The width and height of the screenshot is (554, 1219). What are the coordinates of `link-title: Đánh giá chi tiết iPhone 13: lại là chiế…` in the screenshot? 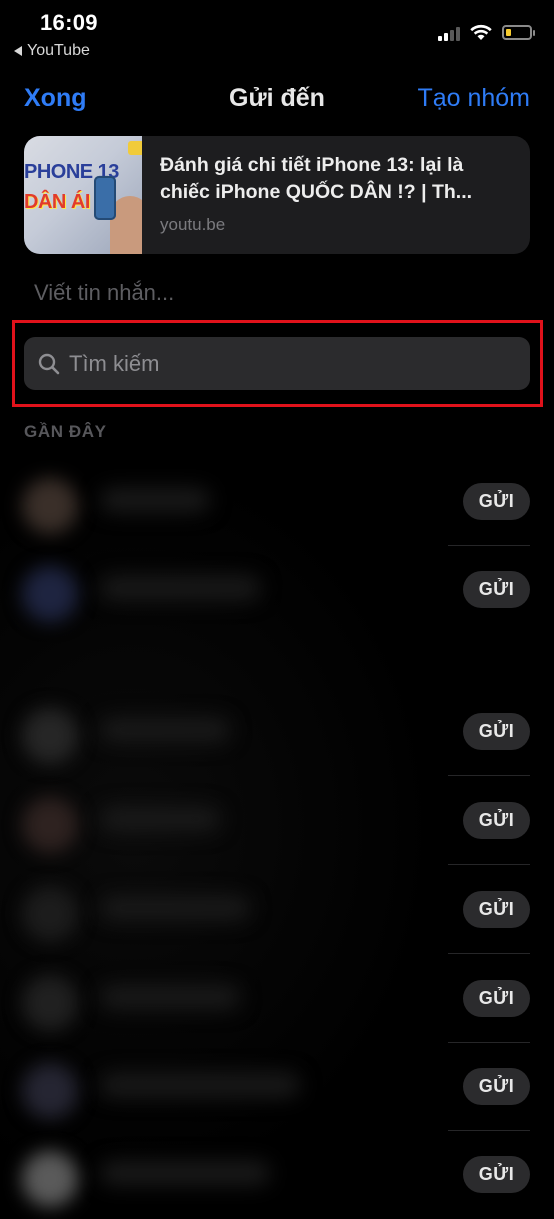 It's located at (316, 178).